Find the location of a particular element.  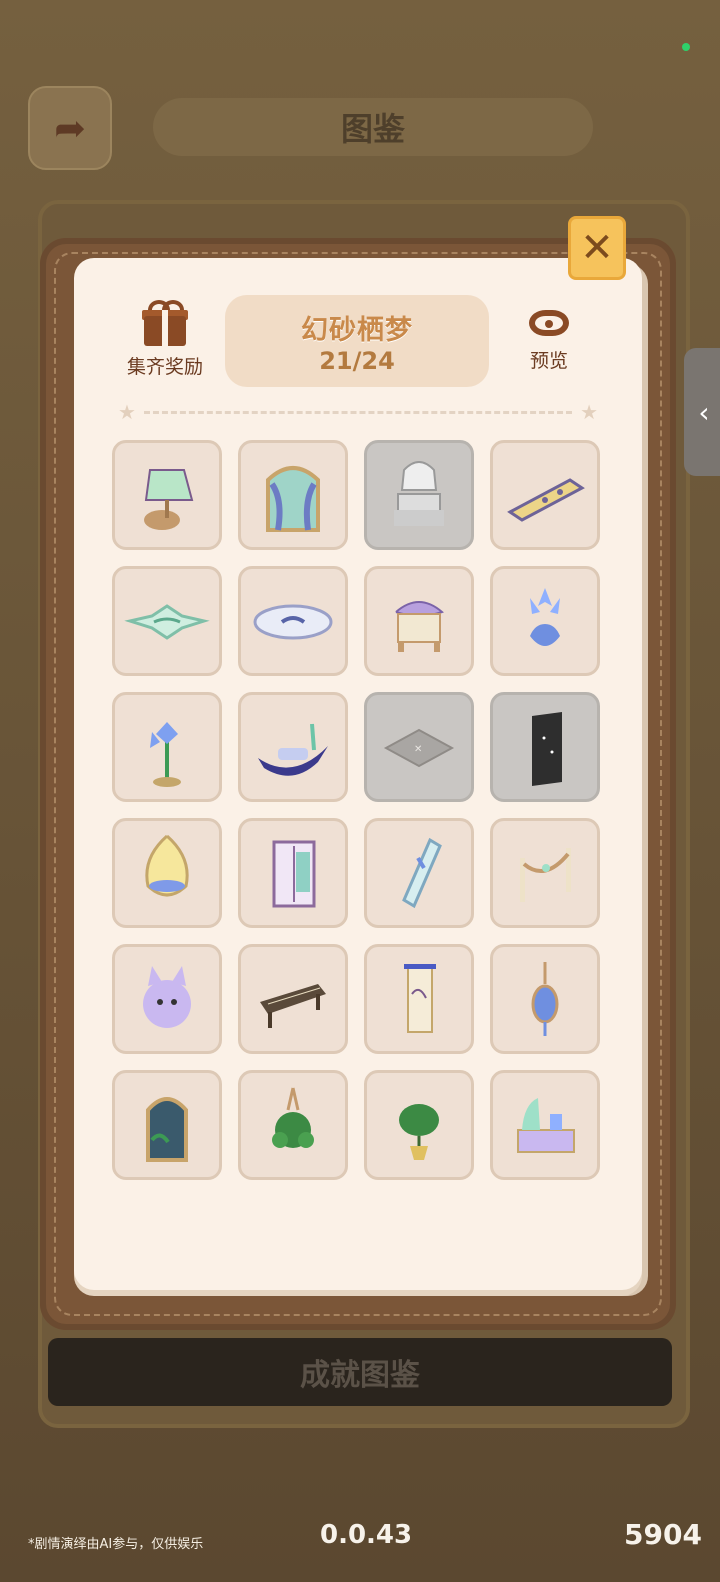

arched-window-icon is located at coordinates (167, 1129).